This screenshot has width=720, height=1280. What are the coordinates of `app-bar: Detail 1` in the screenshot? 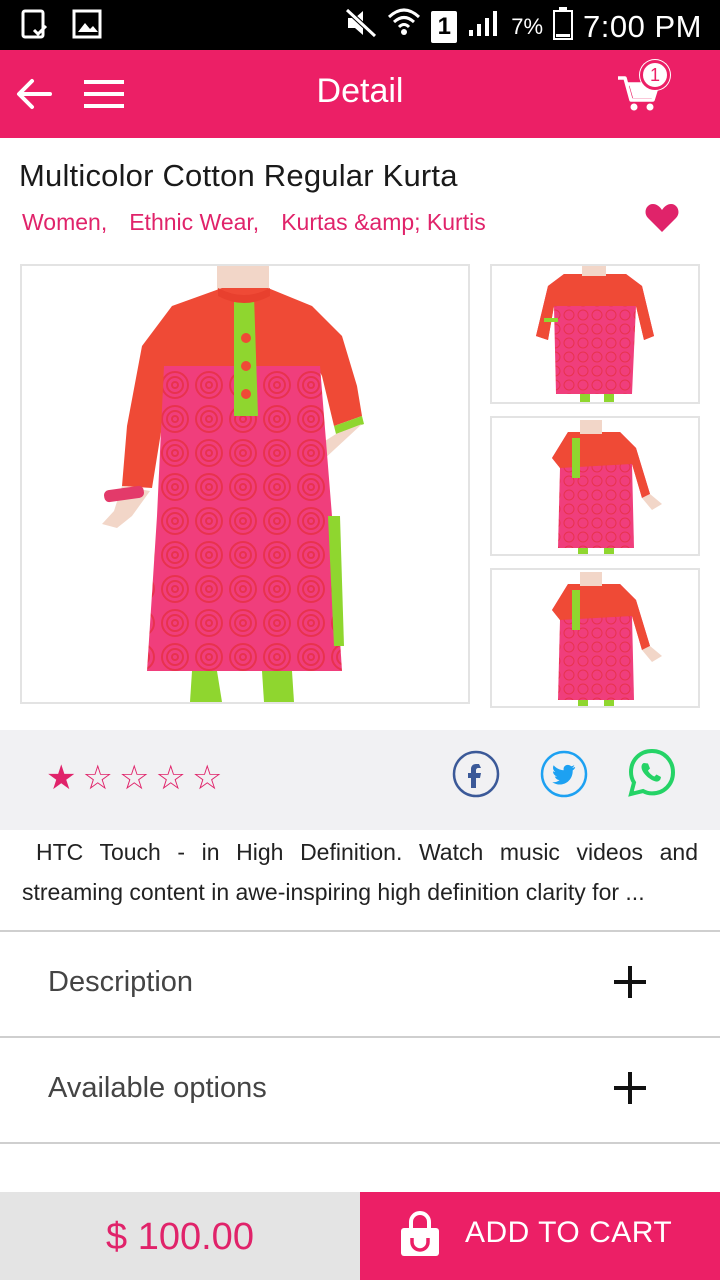 It's located at (360, 94).